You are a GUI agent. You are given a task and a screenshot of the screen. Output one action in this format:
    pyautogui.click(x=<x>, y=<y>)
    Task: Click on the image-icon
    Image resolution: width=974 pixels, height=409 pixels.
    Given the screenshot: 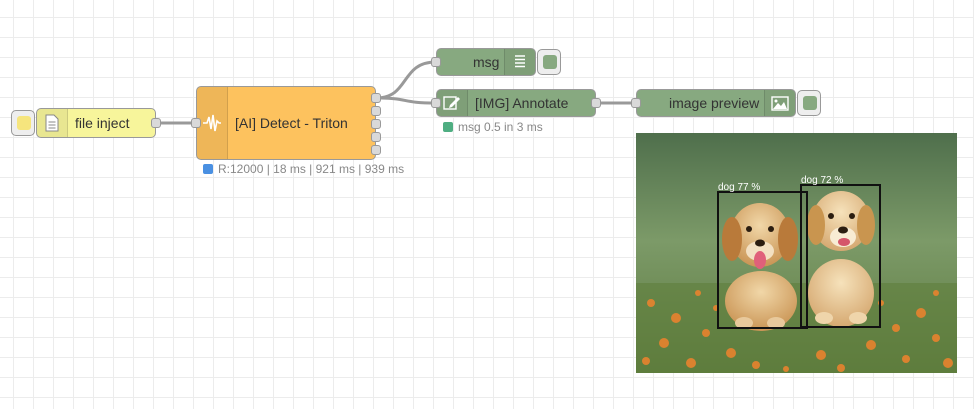 What is the action you would take?
    pyautogui.click(x=779, y=103)
    